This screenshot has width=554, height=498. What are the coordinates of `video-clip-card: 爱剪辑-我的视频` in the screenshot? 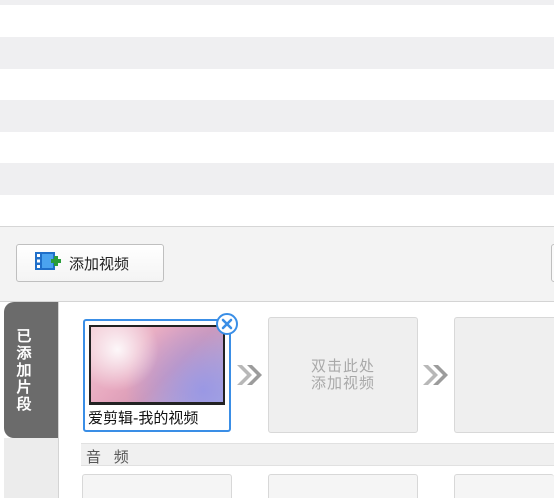 It's located at (157, 375).